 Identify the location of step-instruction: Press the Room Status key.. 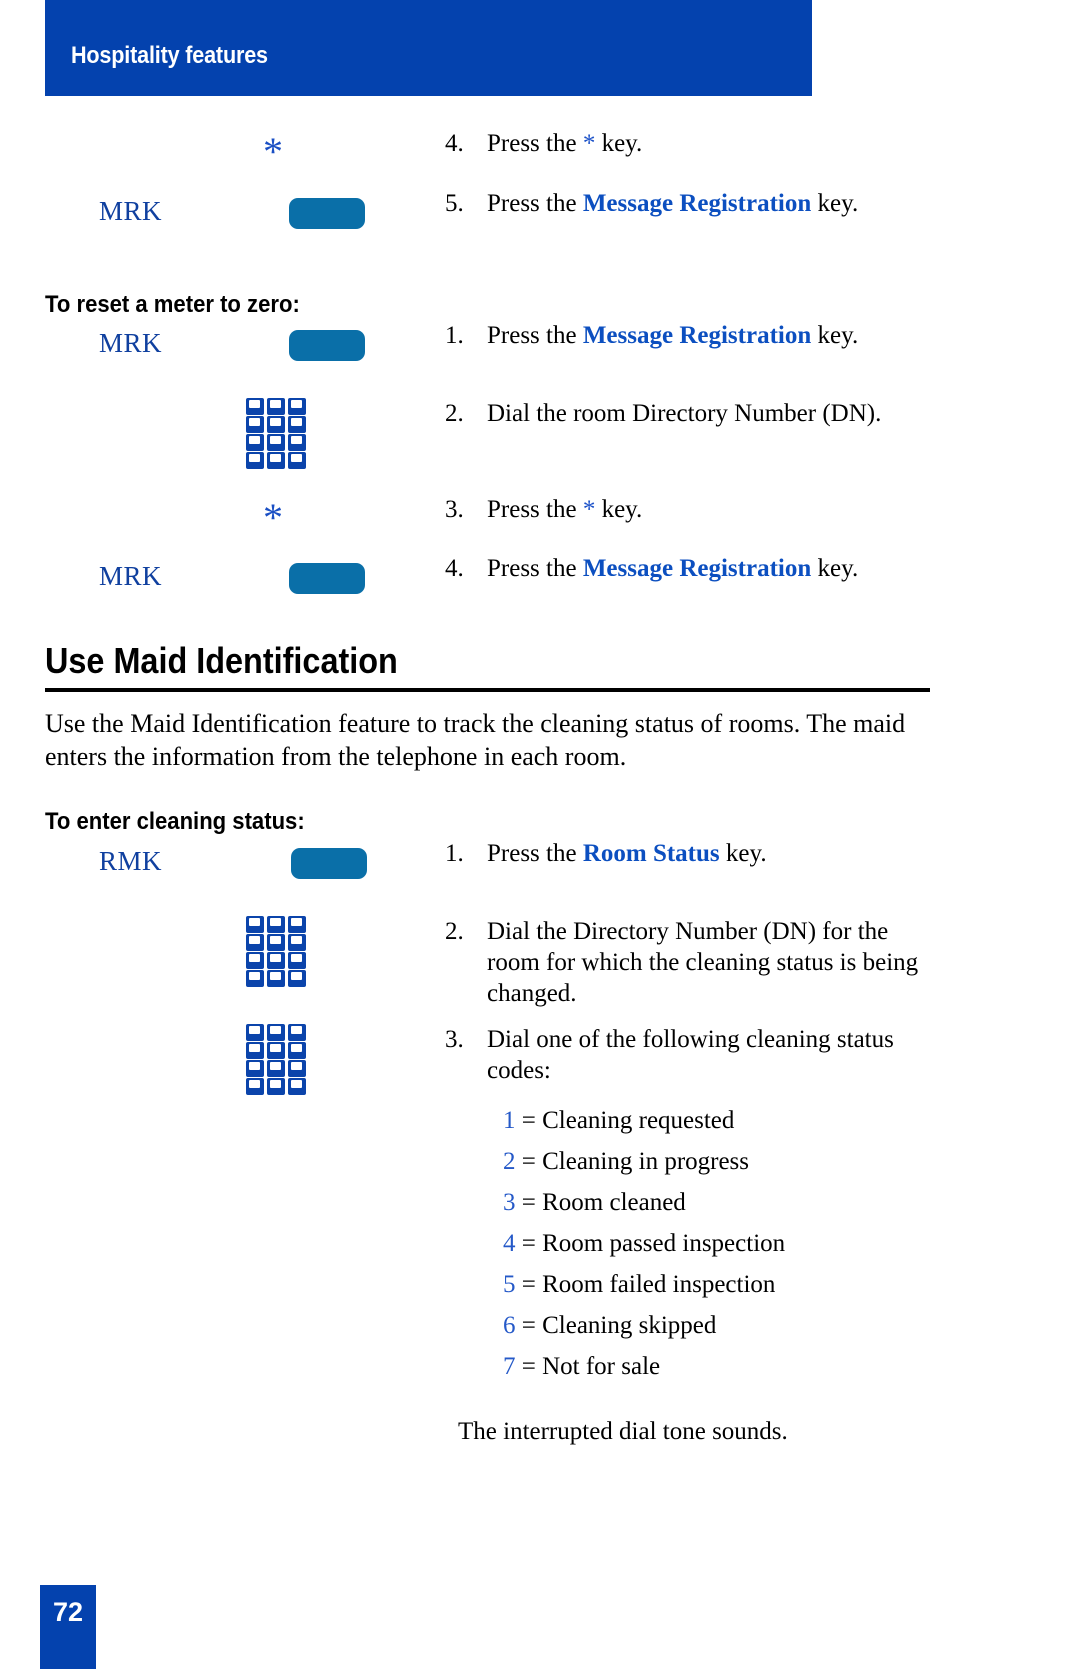
(716, 853).